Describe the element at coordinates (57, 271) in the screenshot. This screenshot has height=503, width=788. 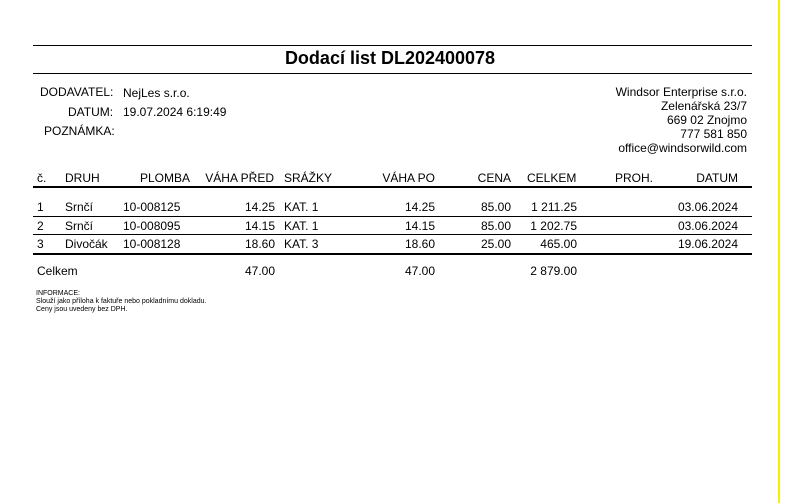
I see `totals-label: Celkem` at that location.